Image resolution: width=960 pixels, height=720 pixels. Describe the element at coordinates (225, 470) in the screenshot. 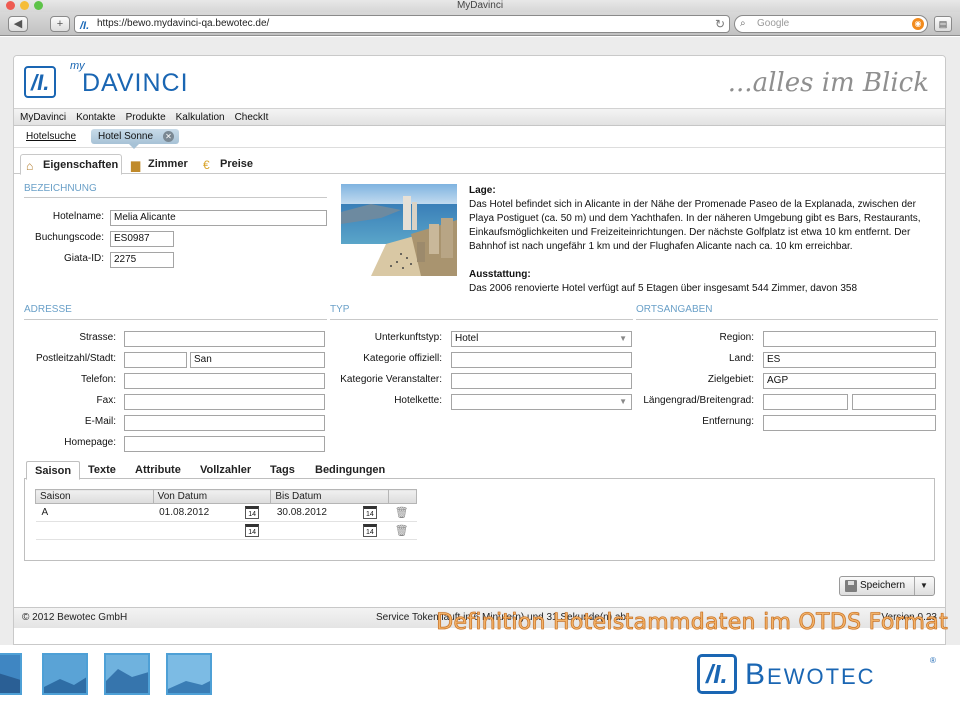

I see `tab-vollzahler: Vollzahler` at that location.